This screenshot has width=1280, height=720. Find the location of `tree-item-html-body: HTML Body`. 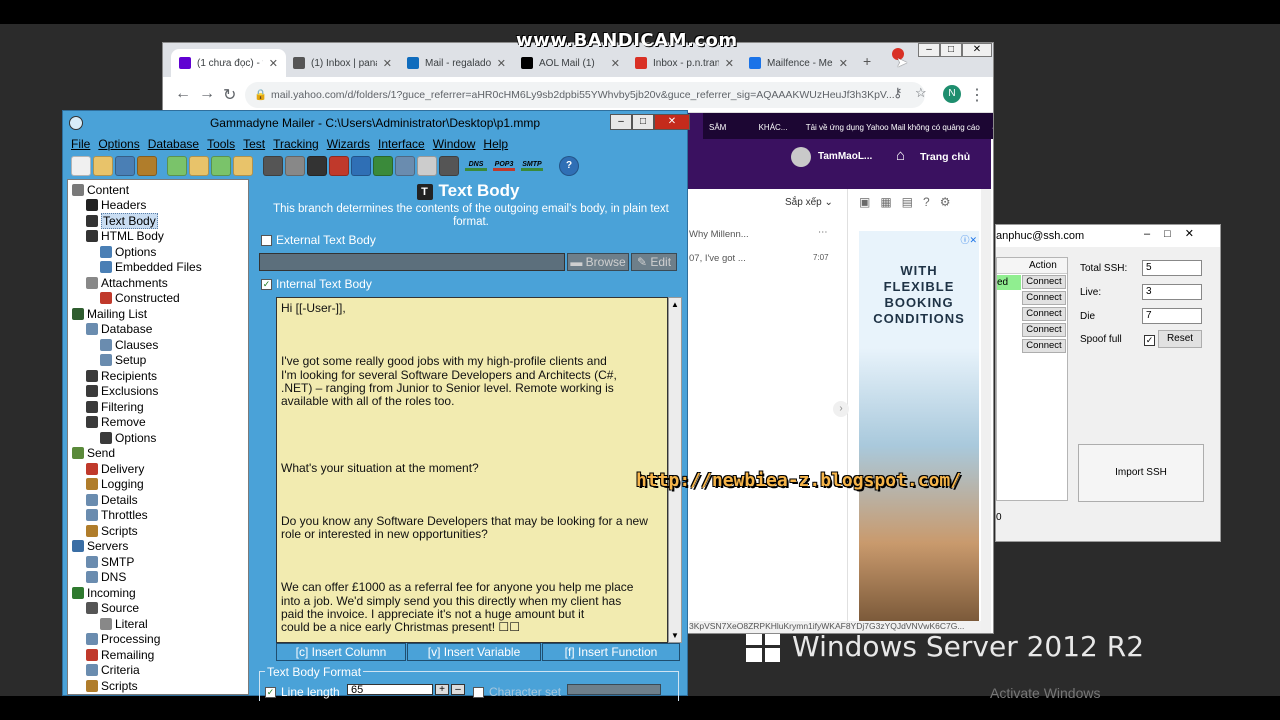

tree-item-html-body: HTML Body is located at coordinates (125, 236).